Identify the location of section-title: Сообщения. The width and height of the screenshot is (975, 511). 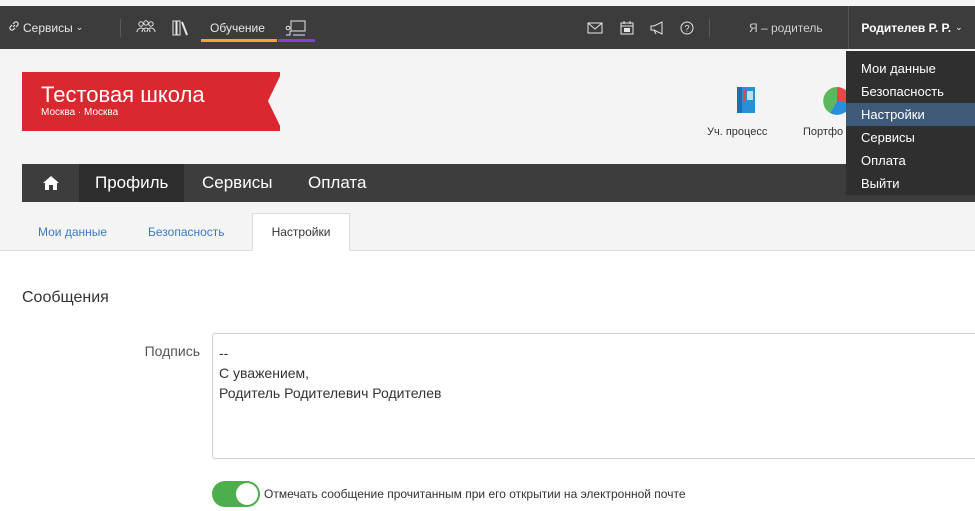
(65, 297).